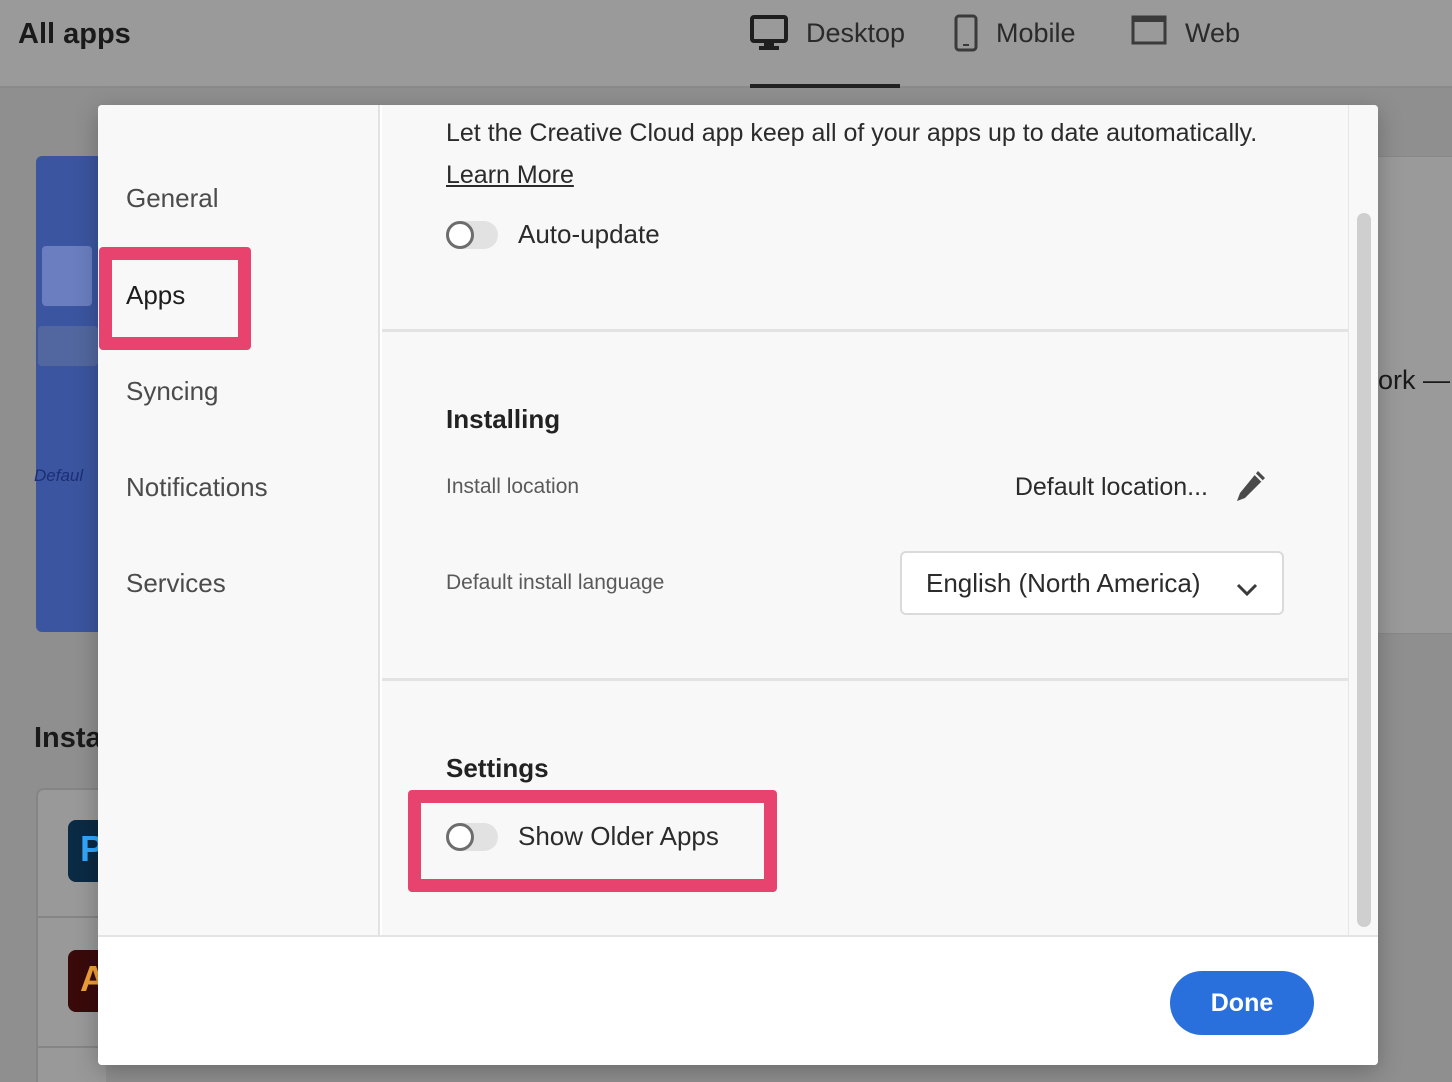 This screenshot has width=1452, height=1082. Describe the element at coordinates (175, 298) in the screenshot. I see `apps-highlight-annotation` at that location.